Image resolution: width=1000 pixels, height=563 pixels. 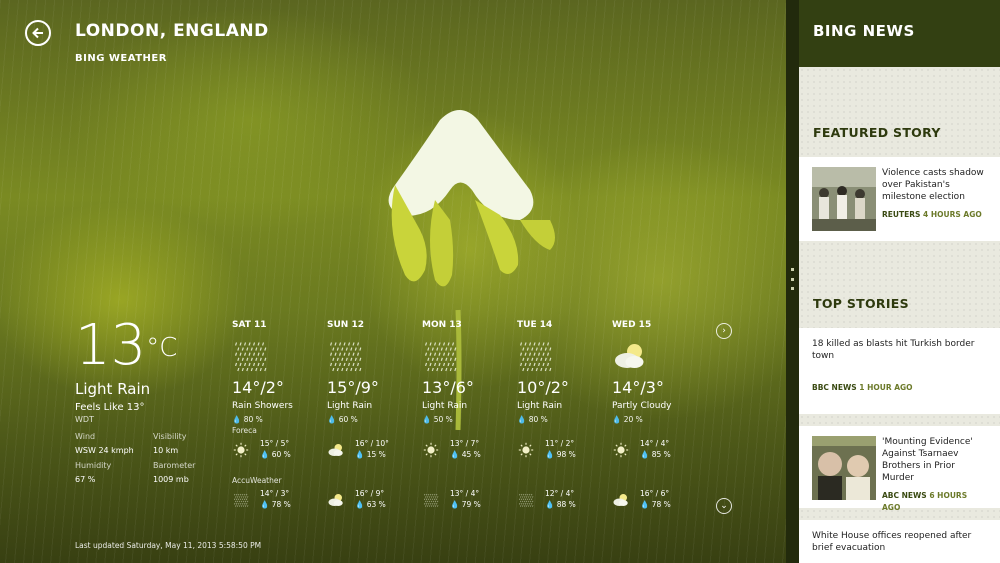 What do you see at coordinates (111, 345) in the screenshot?
I see `current-temp-value: 13` at bounding box center [111, 345].